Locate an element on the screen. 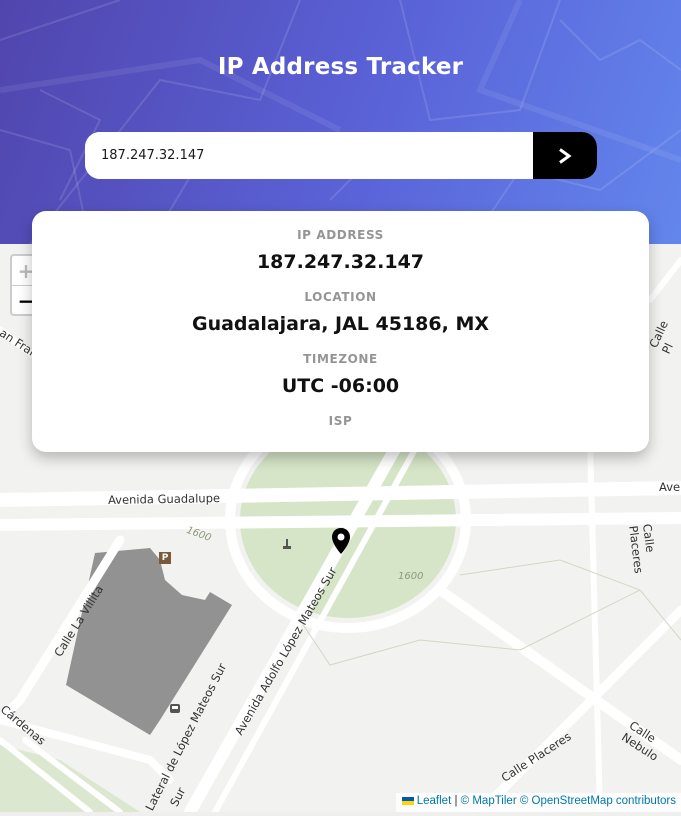 The width and height of the screenshot is (681, 816). street-label: Ave is located at coordinates (670, 487).